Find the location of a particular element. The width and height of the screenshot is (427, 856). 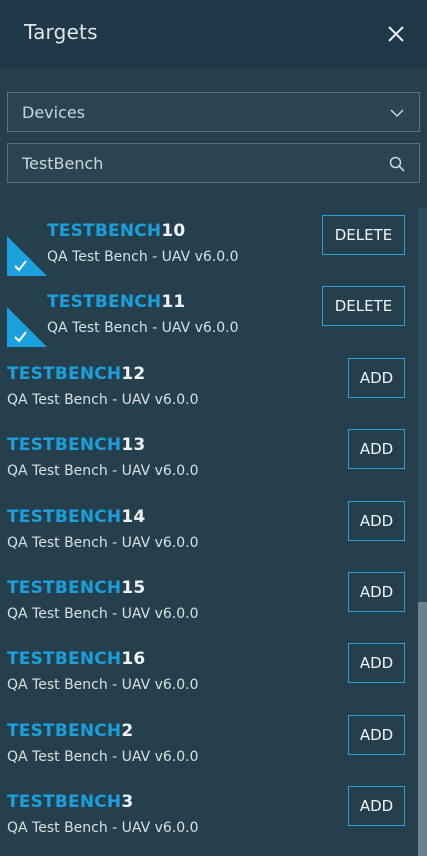

target-name-number: 13 is located at coordinates (133, 445).